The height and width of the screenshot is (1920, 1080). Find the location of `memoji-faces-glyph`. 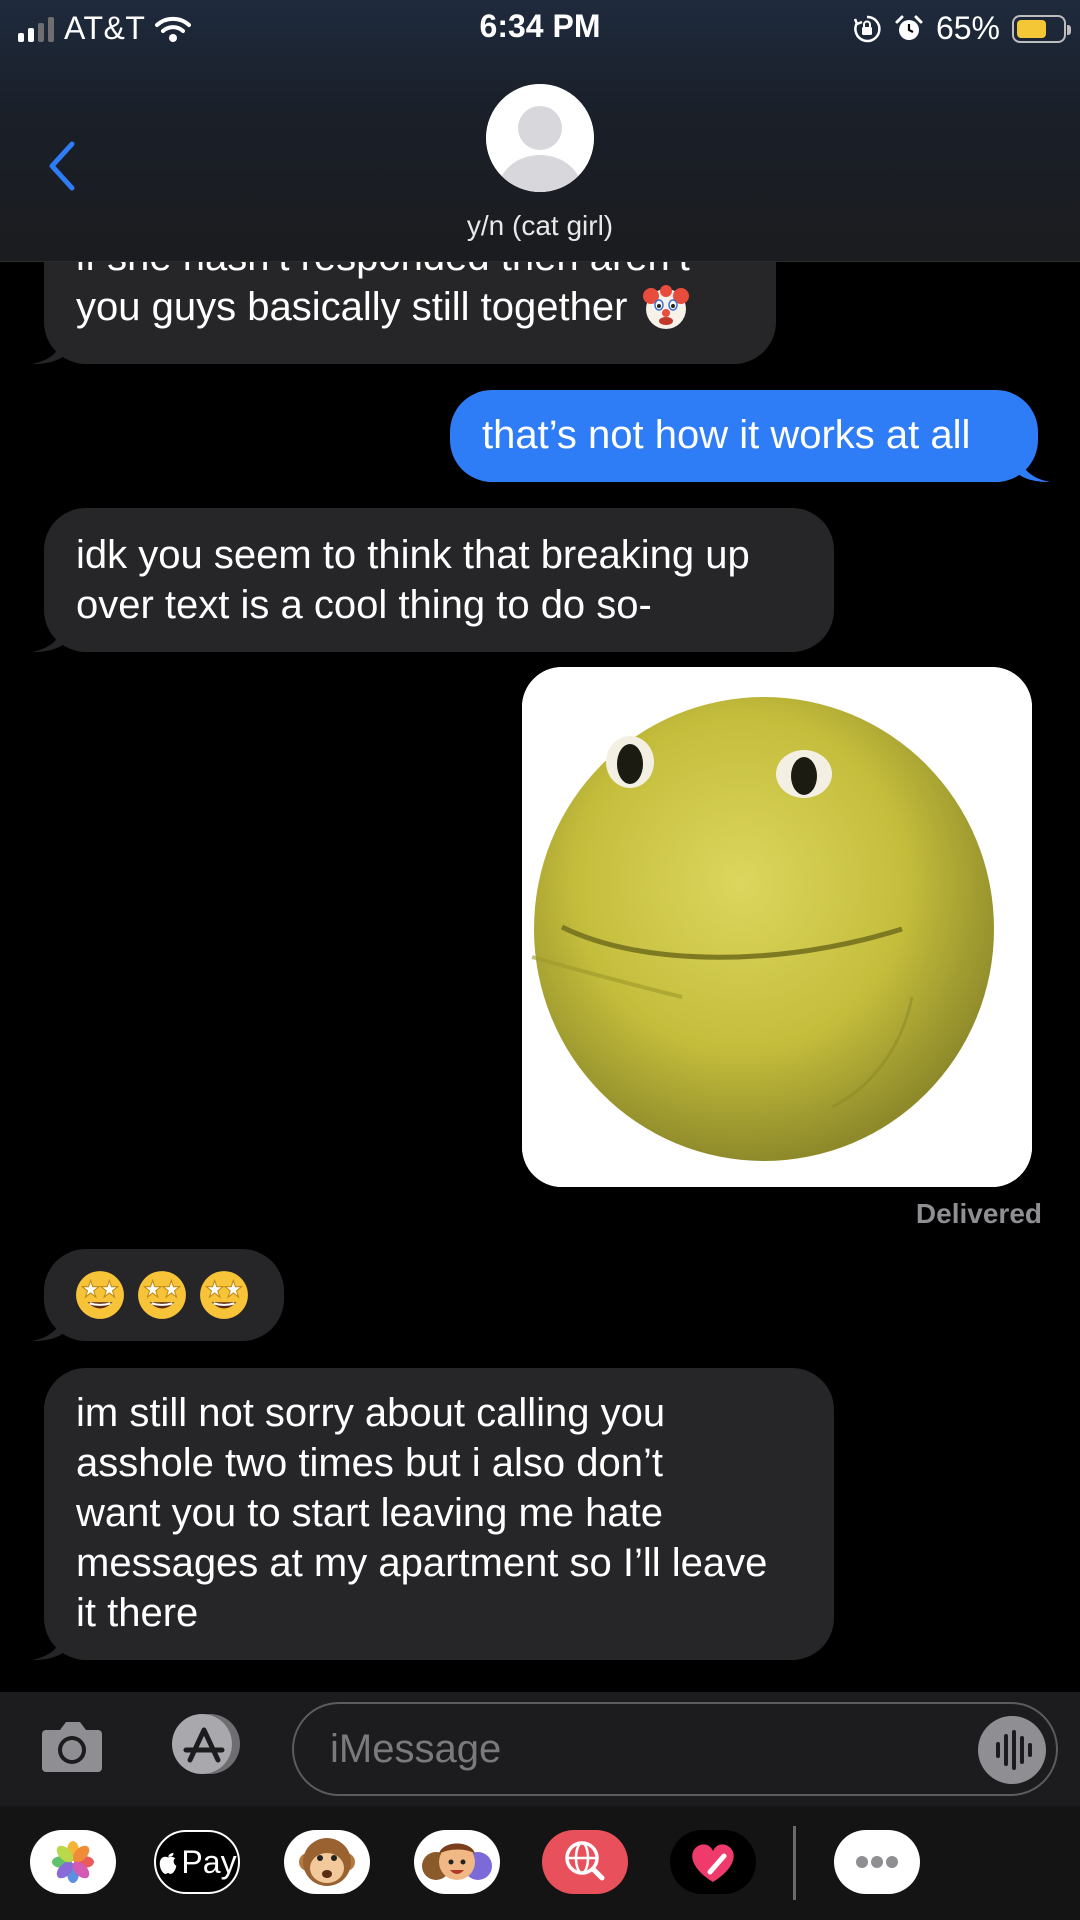

memoji-faces-glyph is located at coordinates (457, 1861).